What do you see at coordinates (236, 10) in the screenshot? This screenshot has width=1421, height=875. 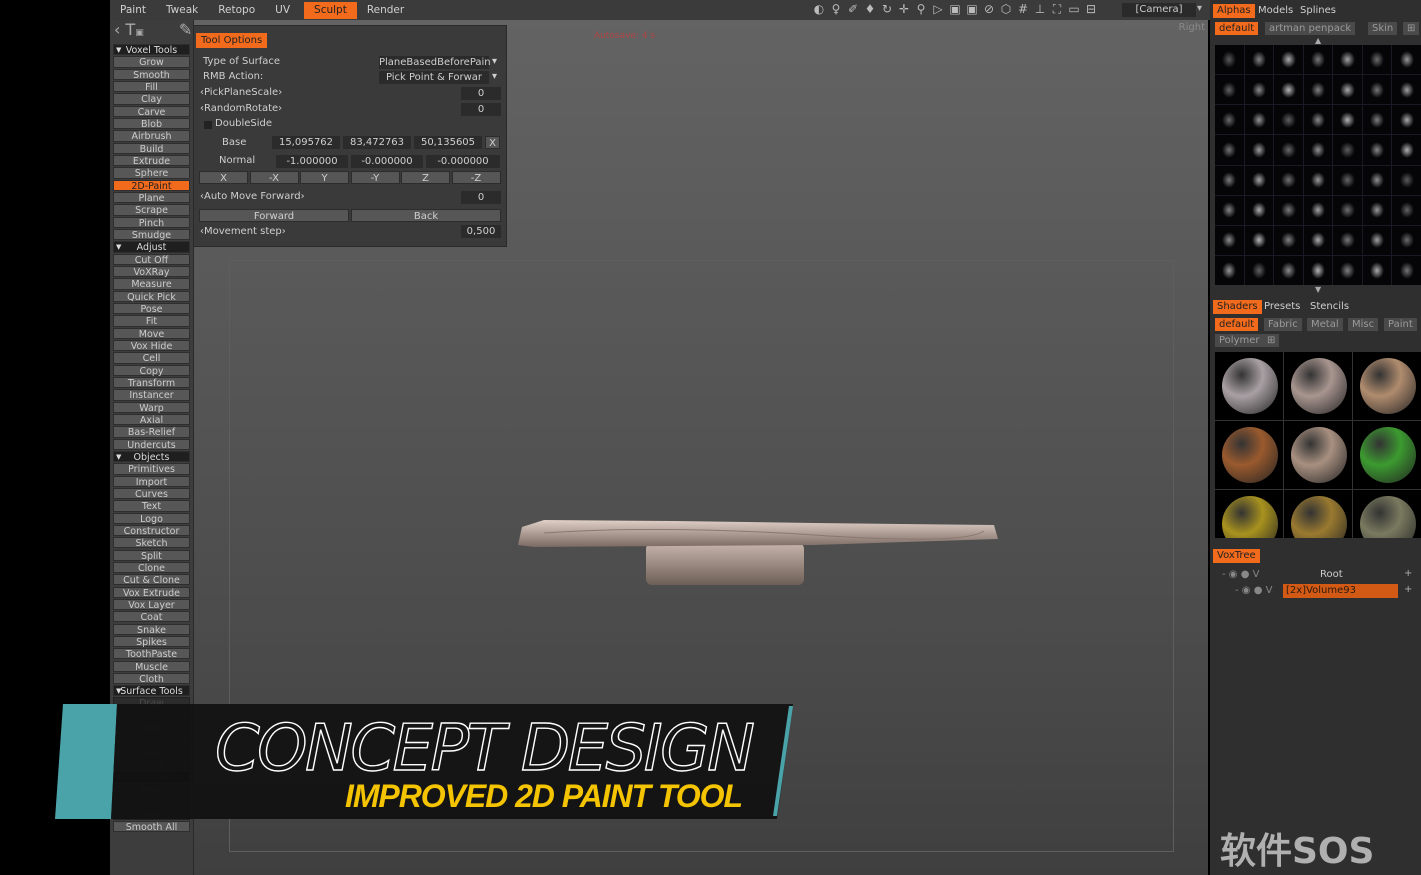 I see `menu-retopo: Retopo` at bounding box center [236, 10].